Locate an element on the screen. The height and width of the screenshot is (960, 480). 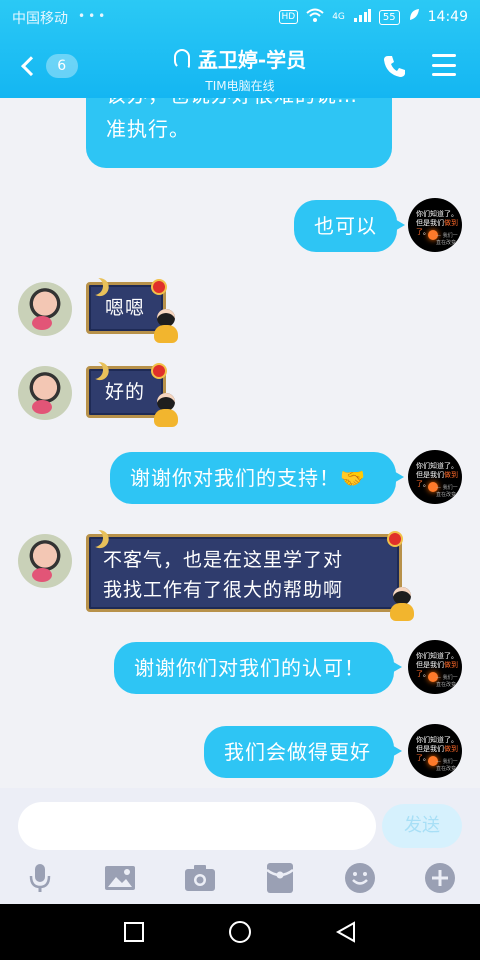
mic-icon is located at coordinates (40, 878).